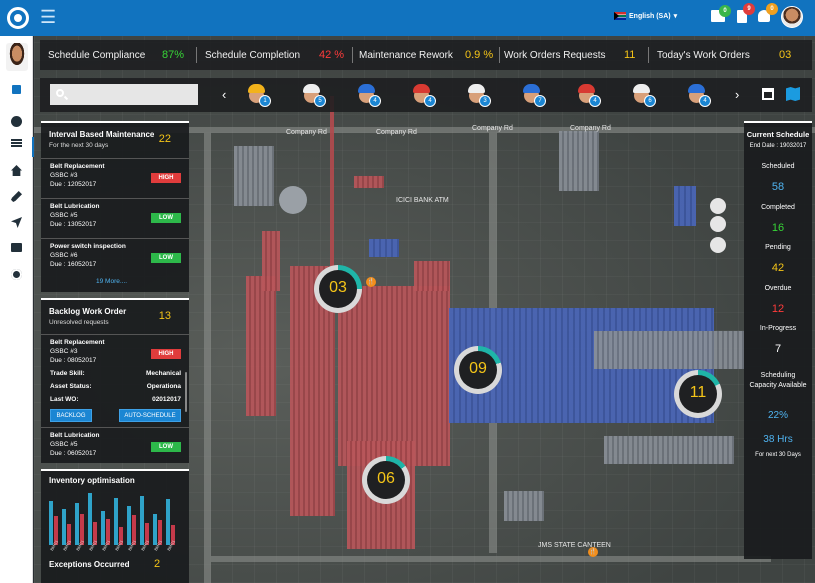 The height and width of the screenshot is (583, 815). What do you see at coordinates (173, 55) in the screenshot?
I see `kpi-value: 87%` at bounding box center [173, 55].